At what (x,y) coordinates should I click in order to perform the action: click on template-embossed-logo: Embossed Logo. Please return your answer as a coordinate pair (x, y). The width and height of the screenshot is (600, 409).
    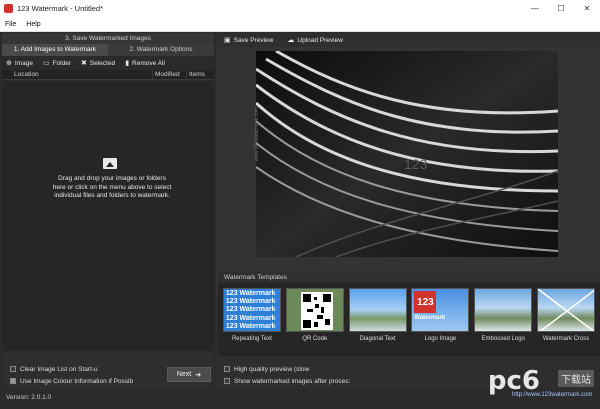
    Looking at the image, I should click on (503, 315).